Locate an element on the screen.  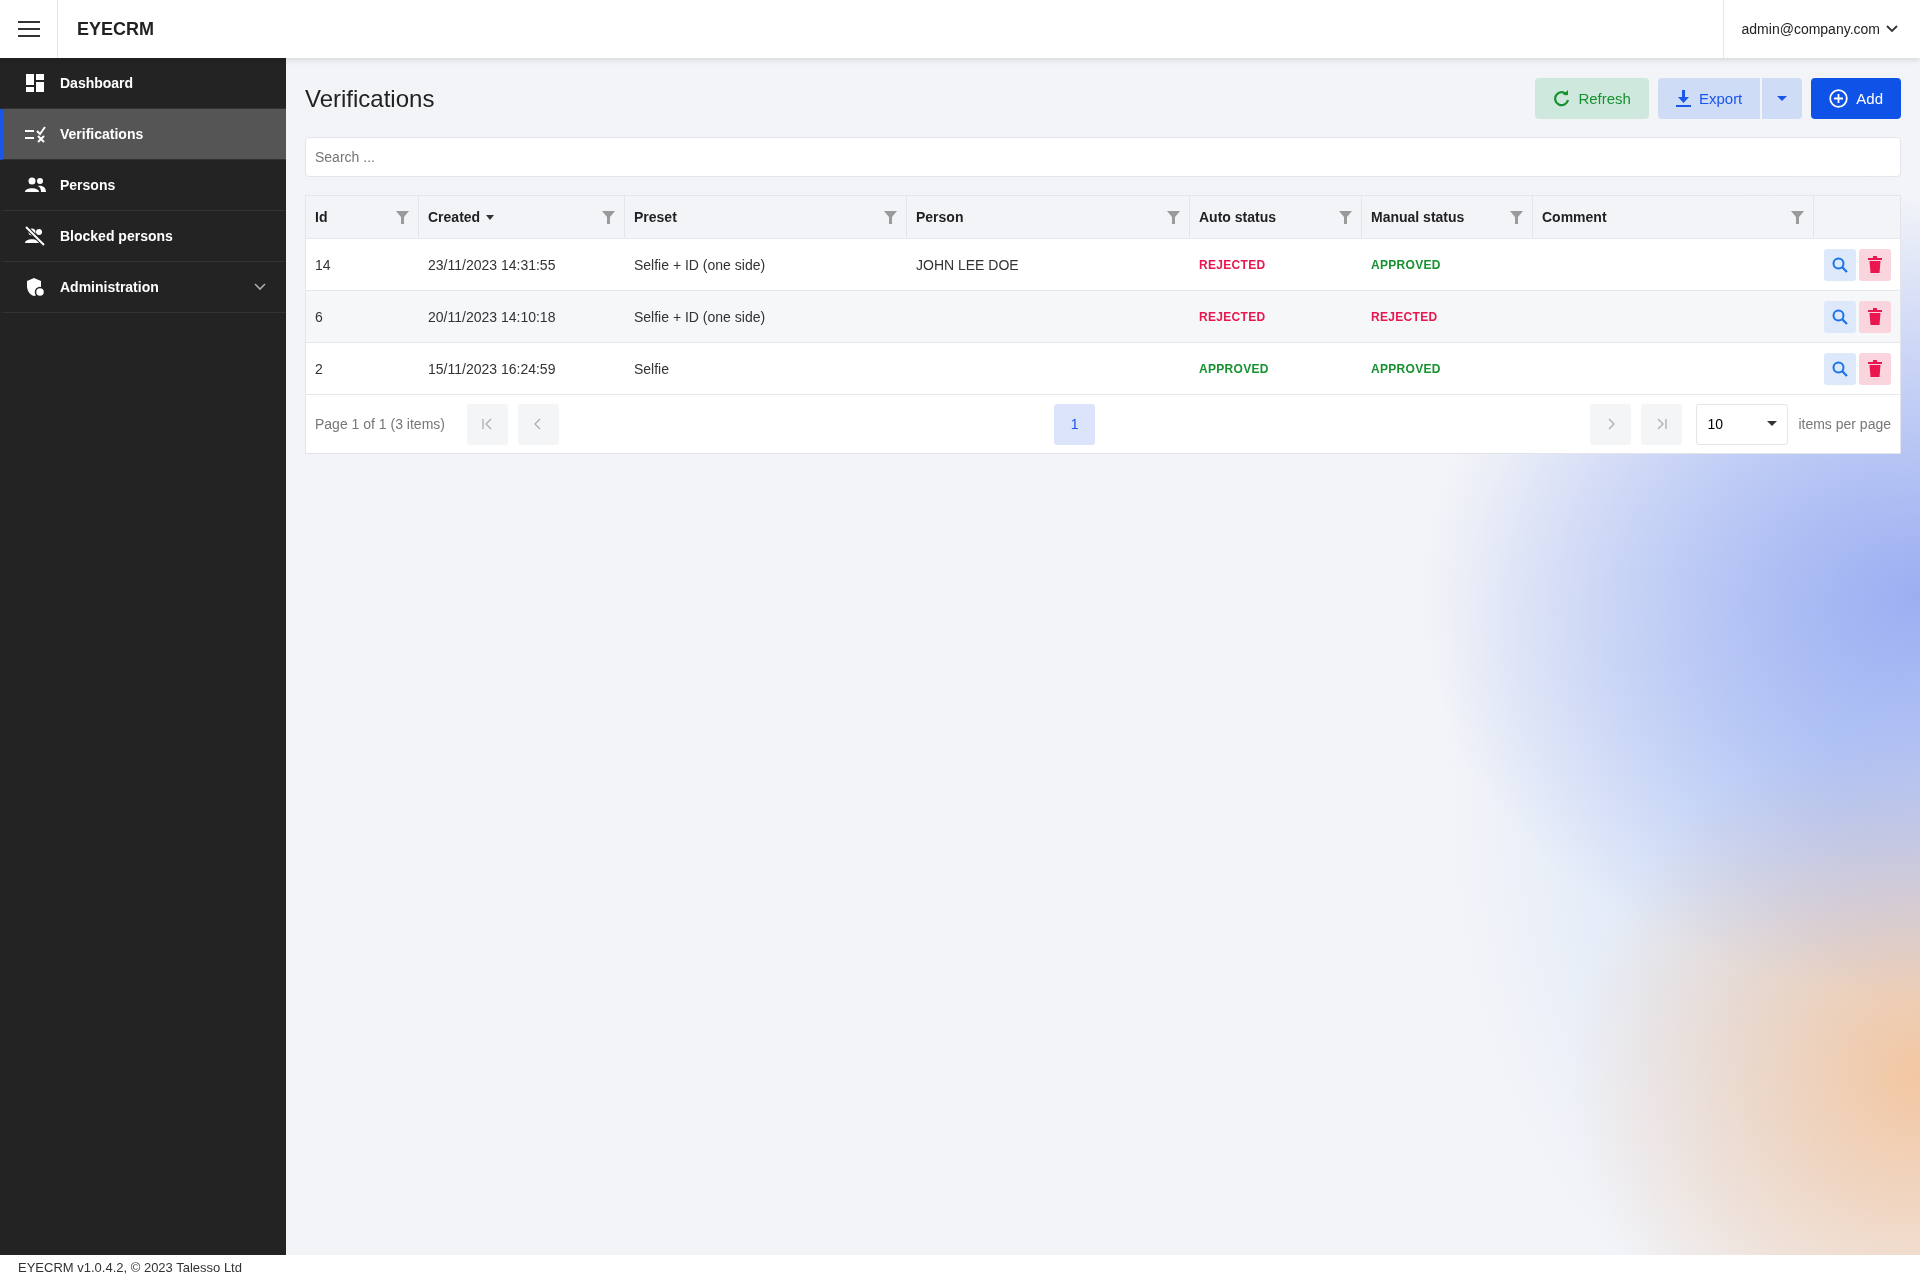
shield-icon is located at coordinates (35, 287).